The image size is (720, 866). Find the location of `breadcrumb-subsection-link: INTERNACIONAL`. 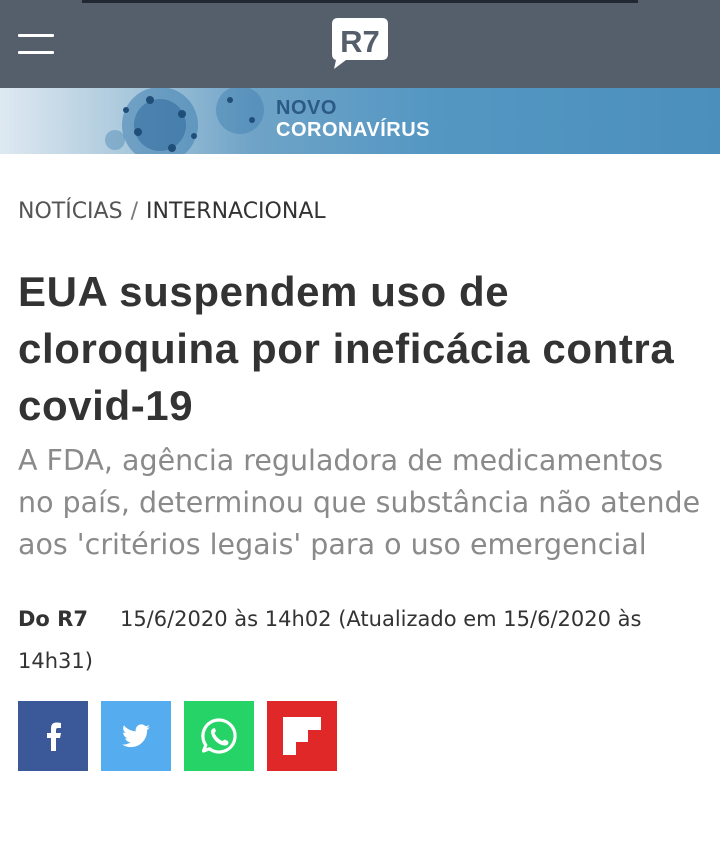

breadcrumb-subsection-link: INTERNACIONAL is located at coordinates (236, 211).